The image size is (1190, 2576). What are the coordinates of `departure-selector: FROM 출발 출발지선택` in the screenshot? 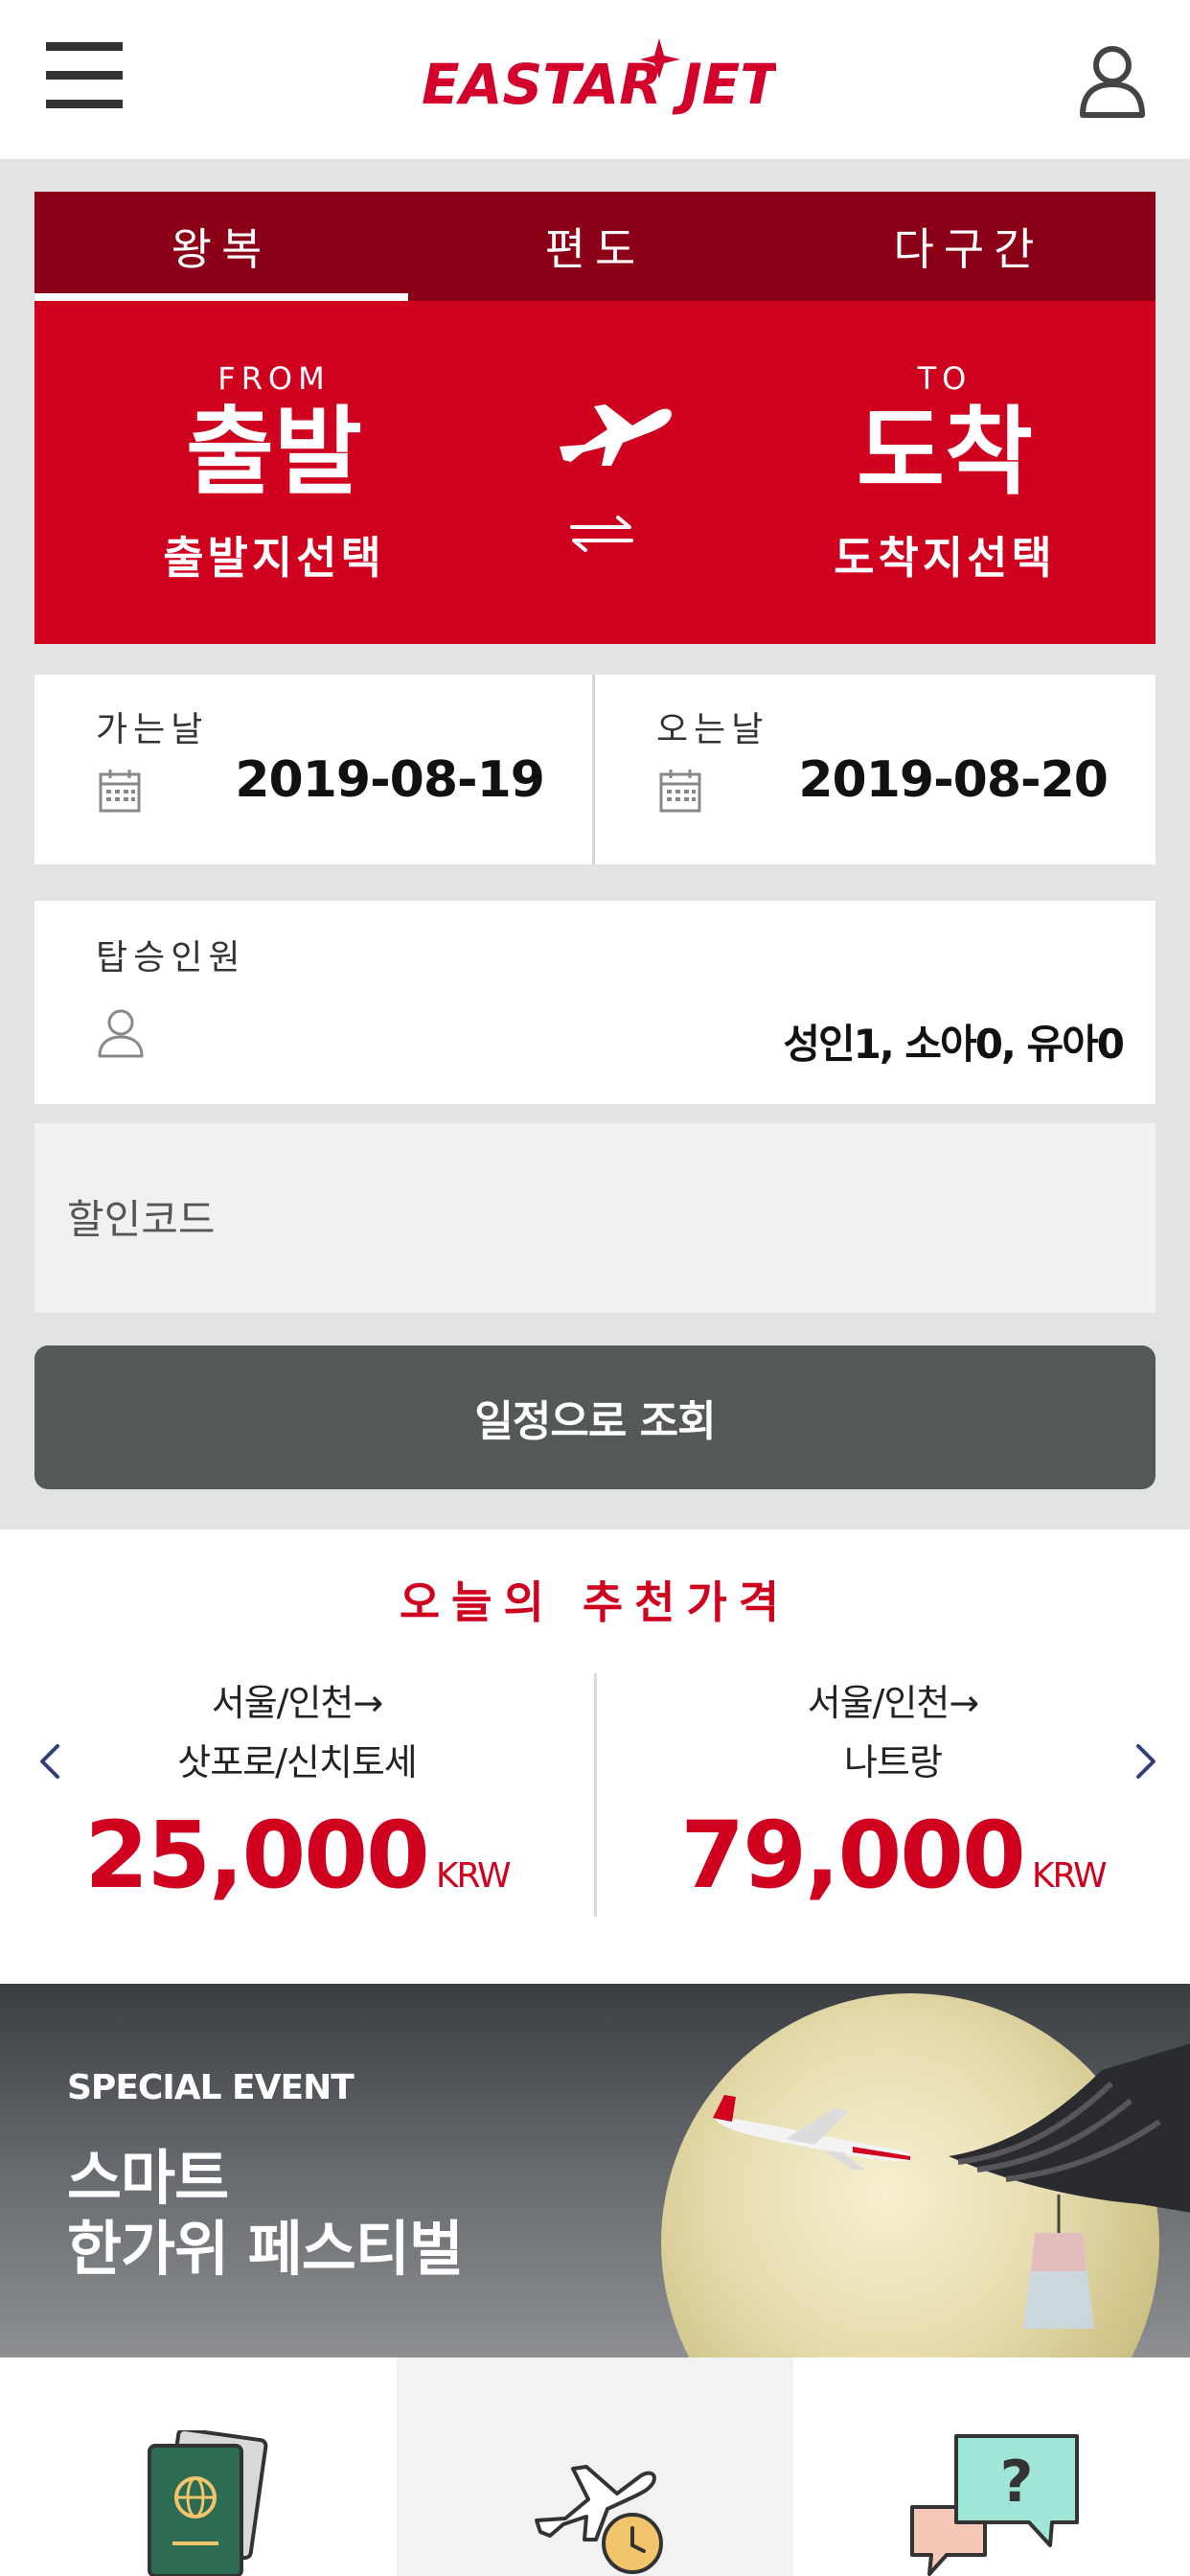 It's located at (274, 472).